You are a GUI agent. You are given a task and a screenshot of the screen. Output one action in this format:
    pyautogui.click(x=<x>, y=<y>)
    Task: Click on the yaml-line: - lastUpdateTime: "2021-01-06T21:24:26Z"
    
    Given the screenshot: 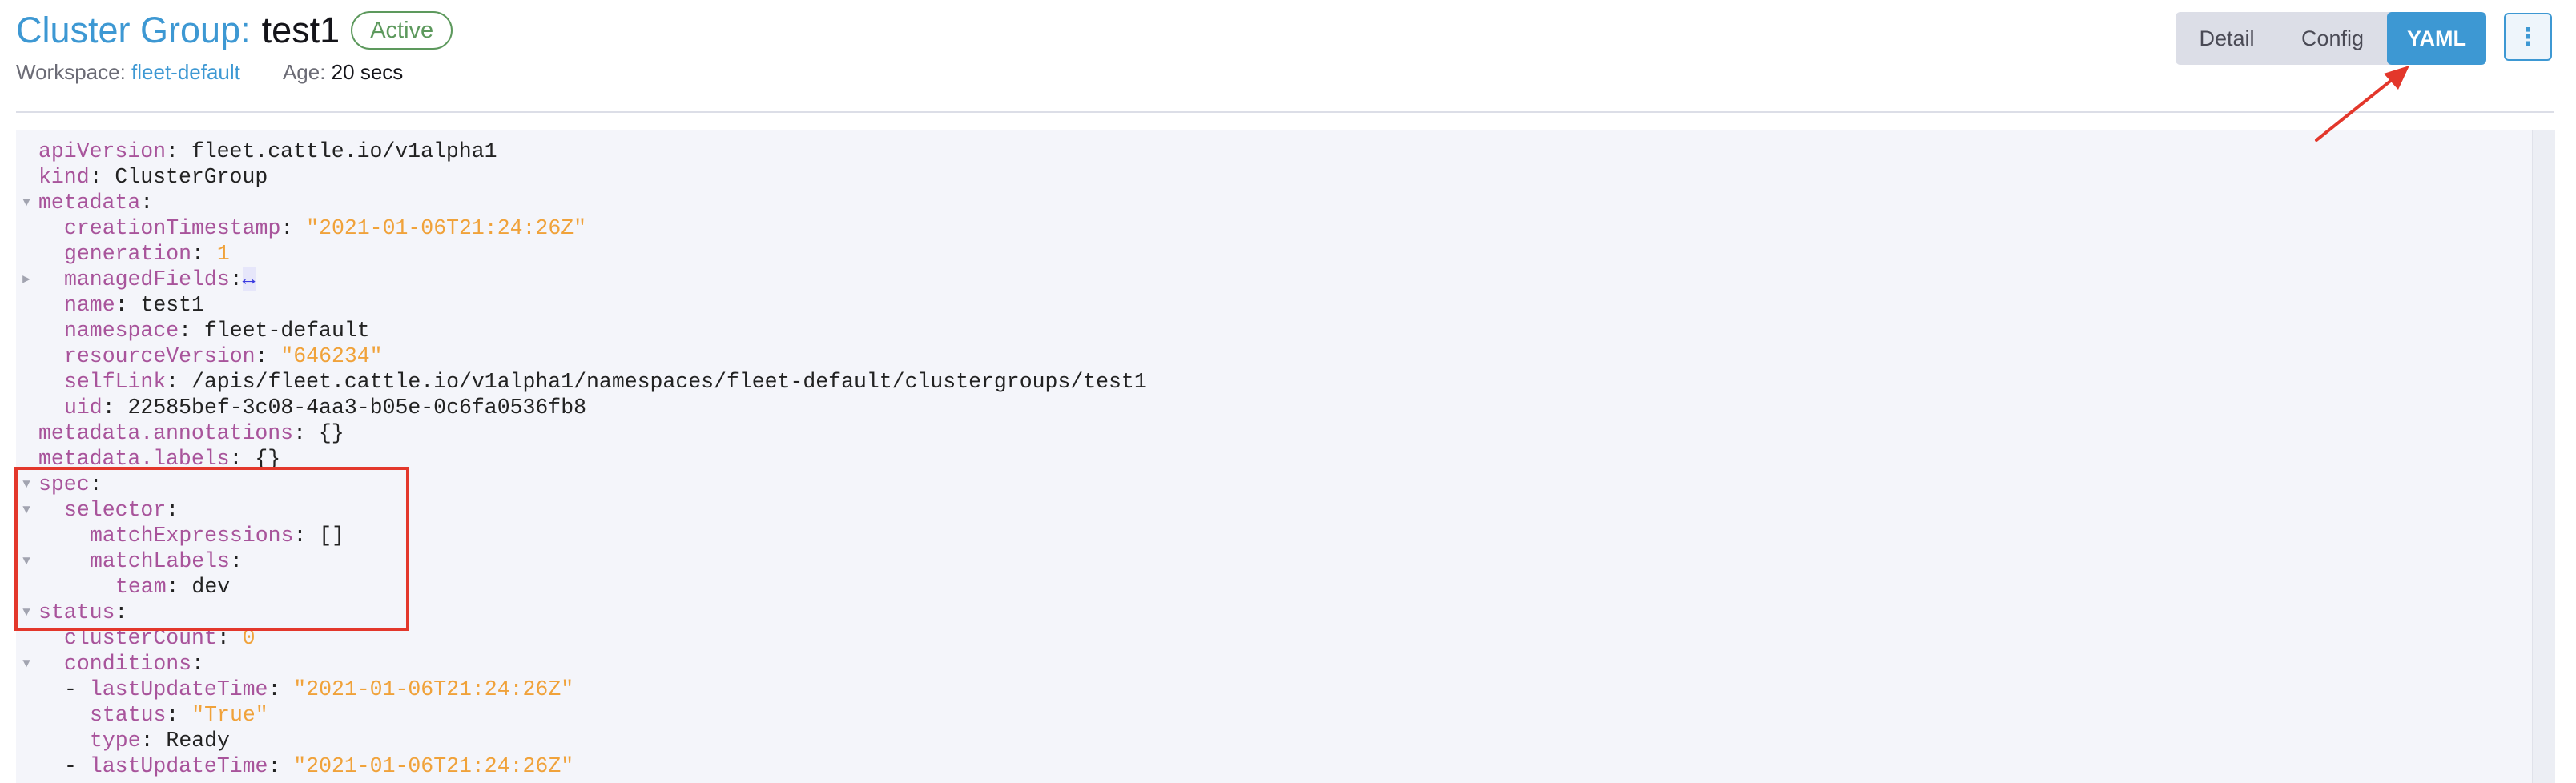 What is the action you would take?
    pyautogui.click(x=1274, y=766)
    